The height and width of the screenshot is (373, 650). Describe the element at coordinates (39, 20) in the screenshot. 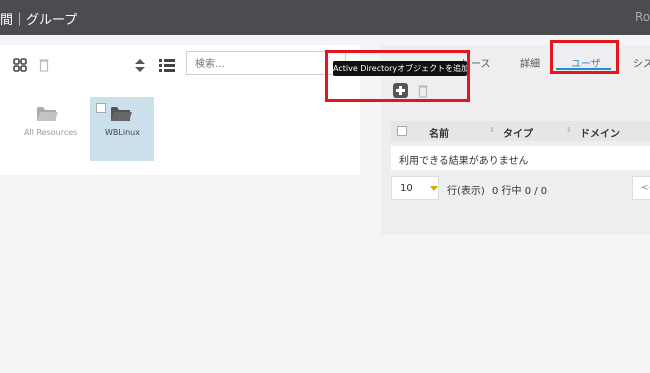

I see `page-title: 間｜グループ` at that location.